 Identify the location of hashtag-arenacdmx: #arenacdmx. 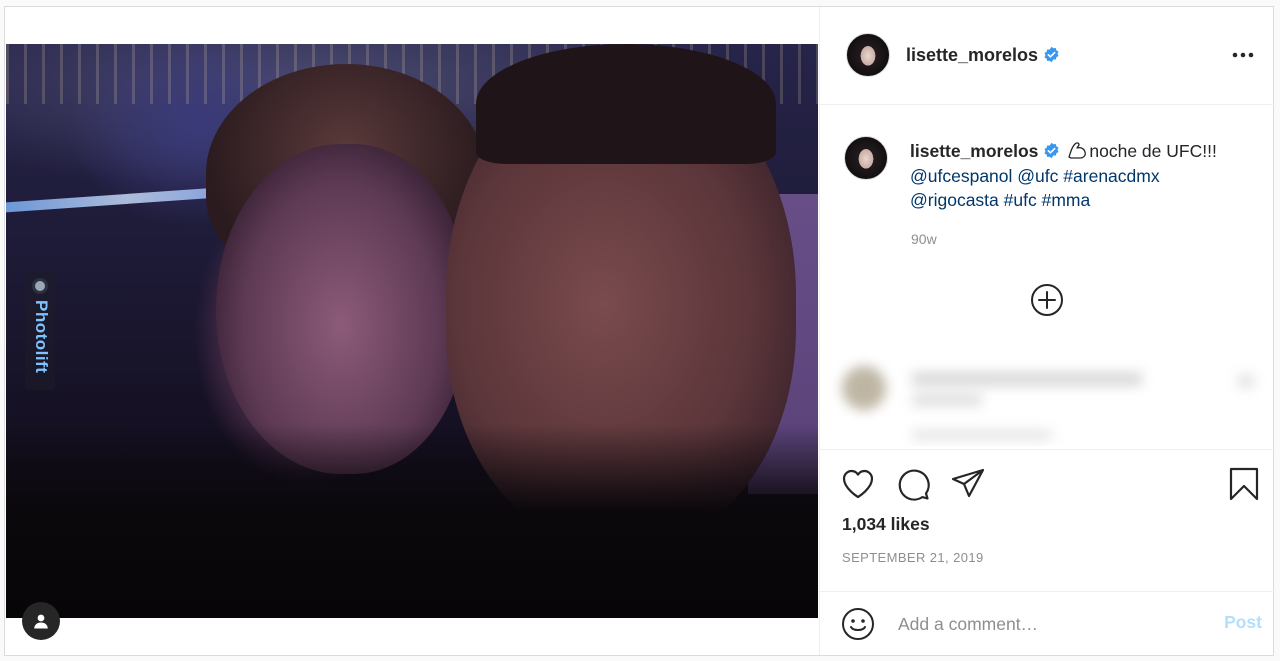
(1111, 176).